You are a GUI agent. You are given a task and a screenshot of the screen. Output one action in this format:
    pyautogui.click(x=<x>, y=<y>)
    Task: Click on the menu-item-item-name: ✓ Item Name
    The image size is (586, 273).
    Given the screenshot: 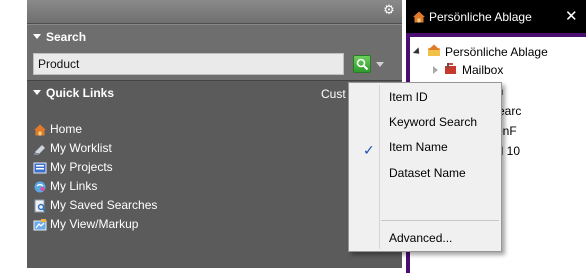 What is the action you would take?
    pyautogui.click(x=425, y=147)
    